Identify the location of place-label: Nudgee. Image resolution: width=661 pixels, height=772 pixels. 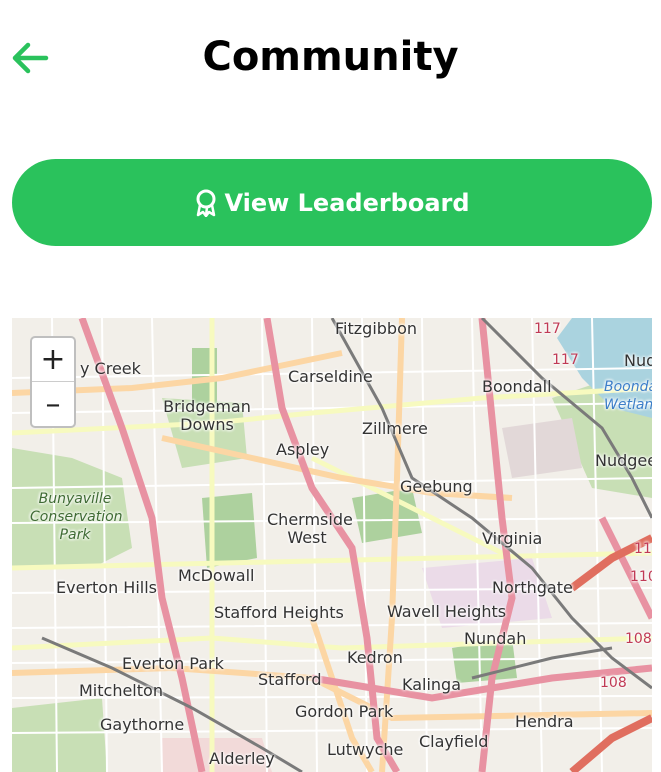
(623, 460).